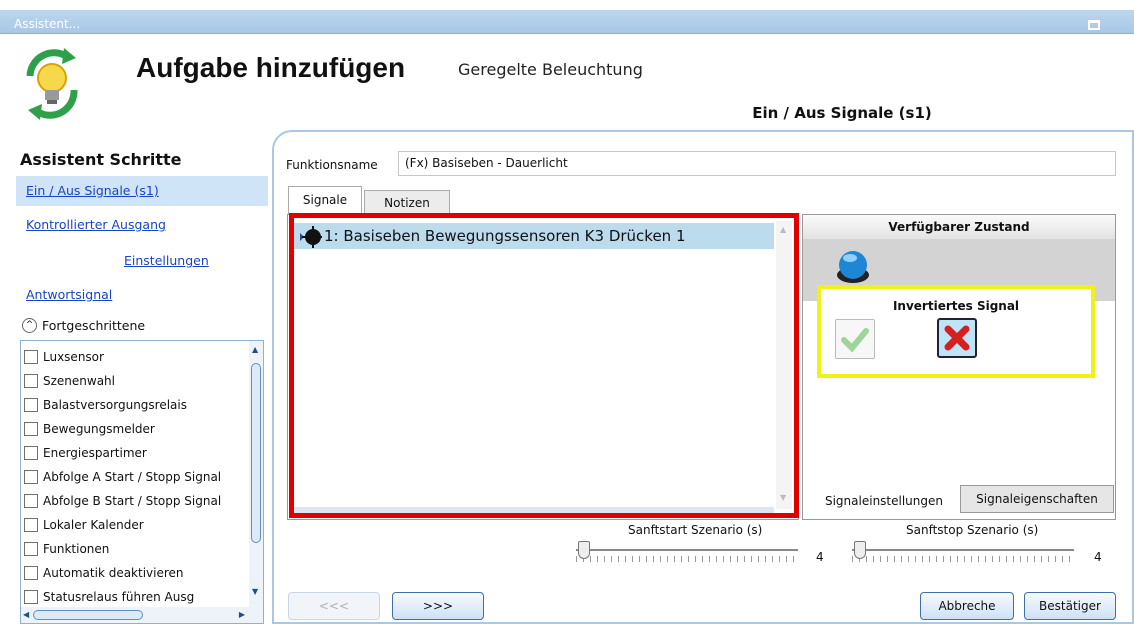 The image size is (1134, 624). What do you see at coordinates (135, 549) in the screenshot?
I see `list-item: Funktionen` at bounding box center [135, 549].